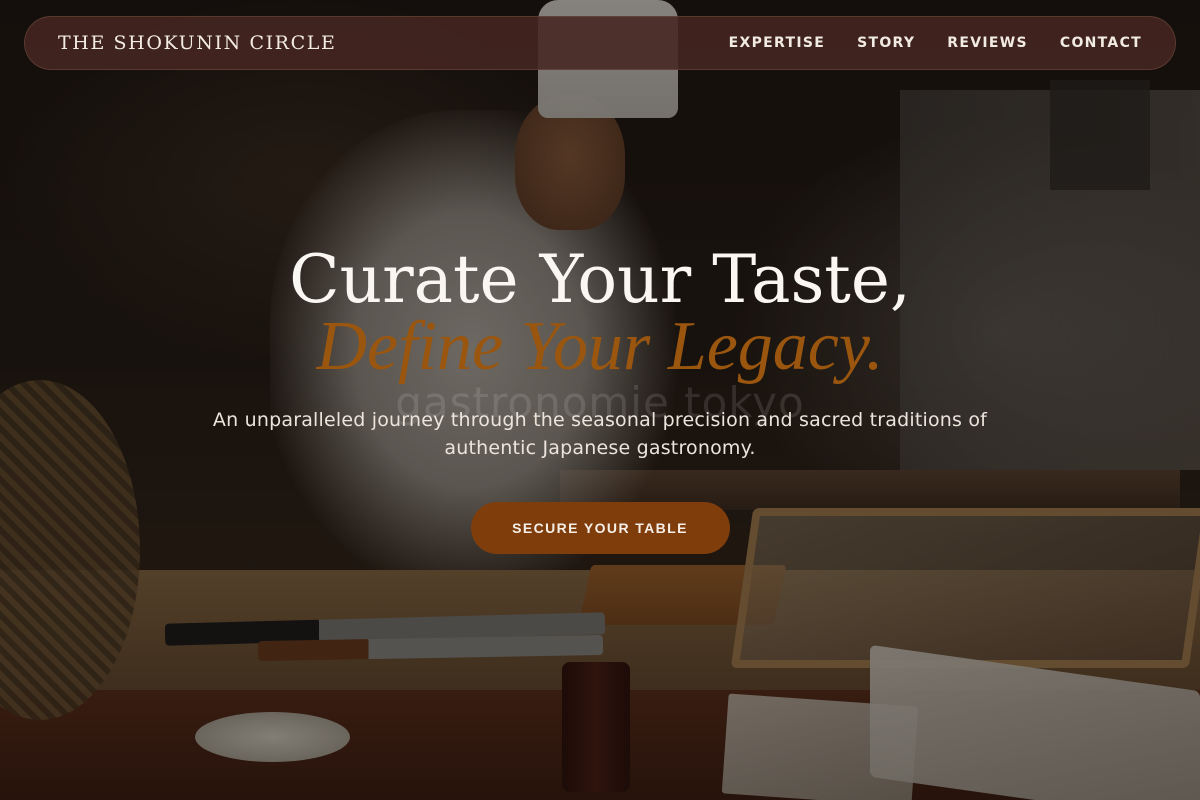 The image size is (1200, 800). What do you see at coordinates (886, 43) in the screenshot?
I see `nav-link-story: STORY` at bounding box center [886, 43].